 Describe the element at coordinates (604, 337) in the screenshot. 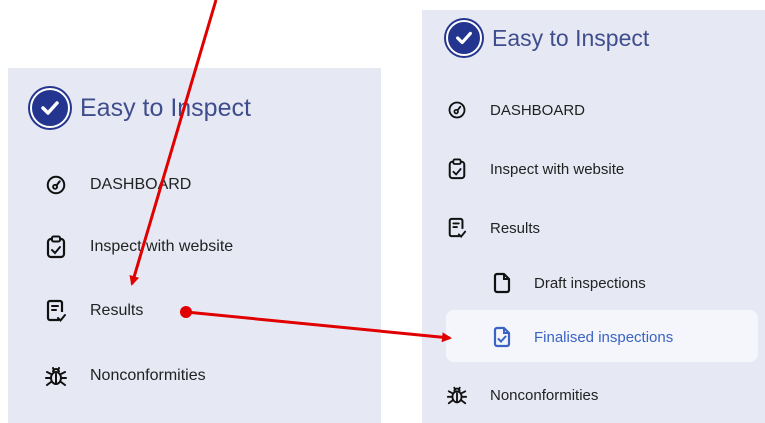

I see `nav-label: Finalised inspections` at that location.